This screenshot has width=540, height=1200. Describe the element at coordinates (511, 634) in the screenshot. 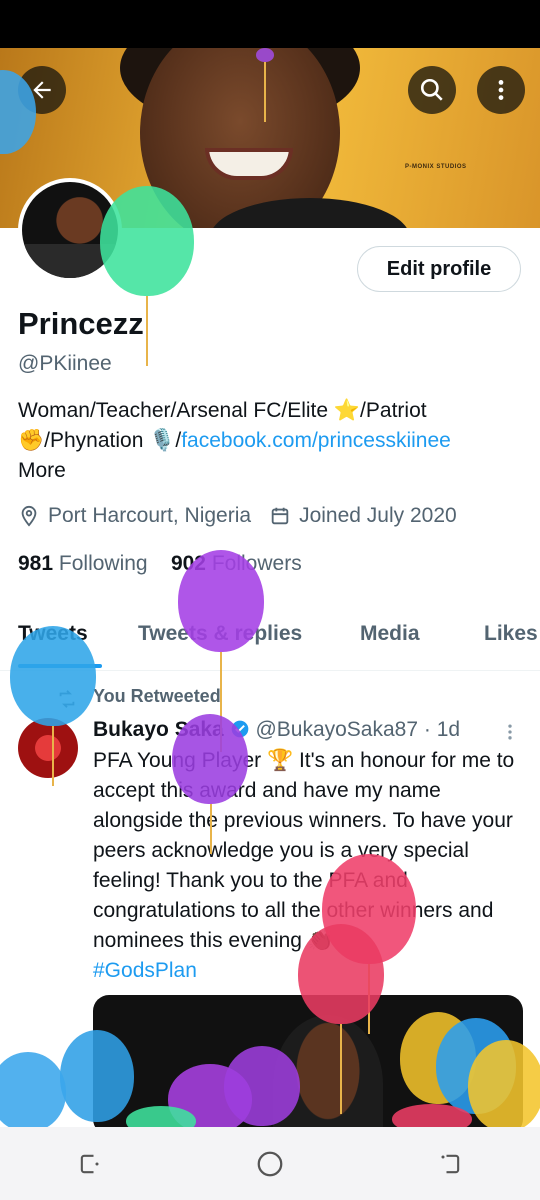

I see `tab-likes: Likes` at that location.